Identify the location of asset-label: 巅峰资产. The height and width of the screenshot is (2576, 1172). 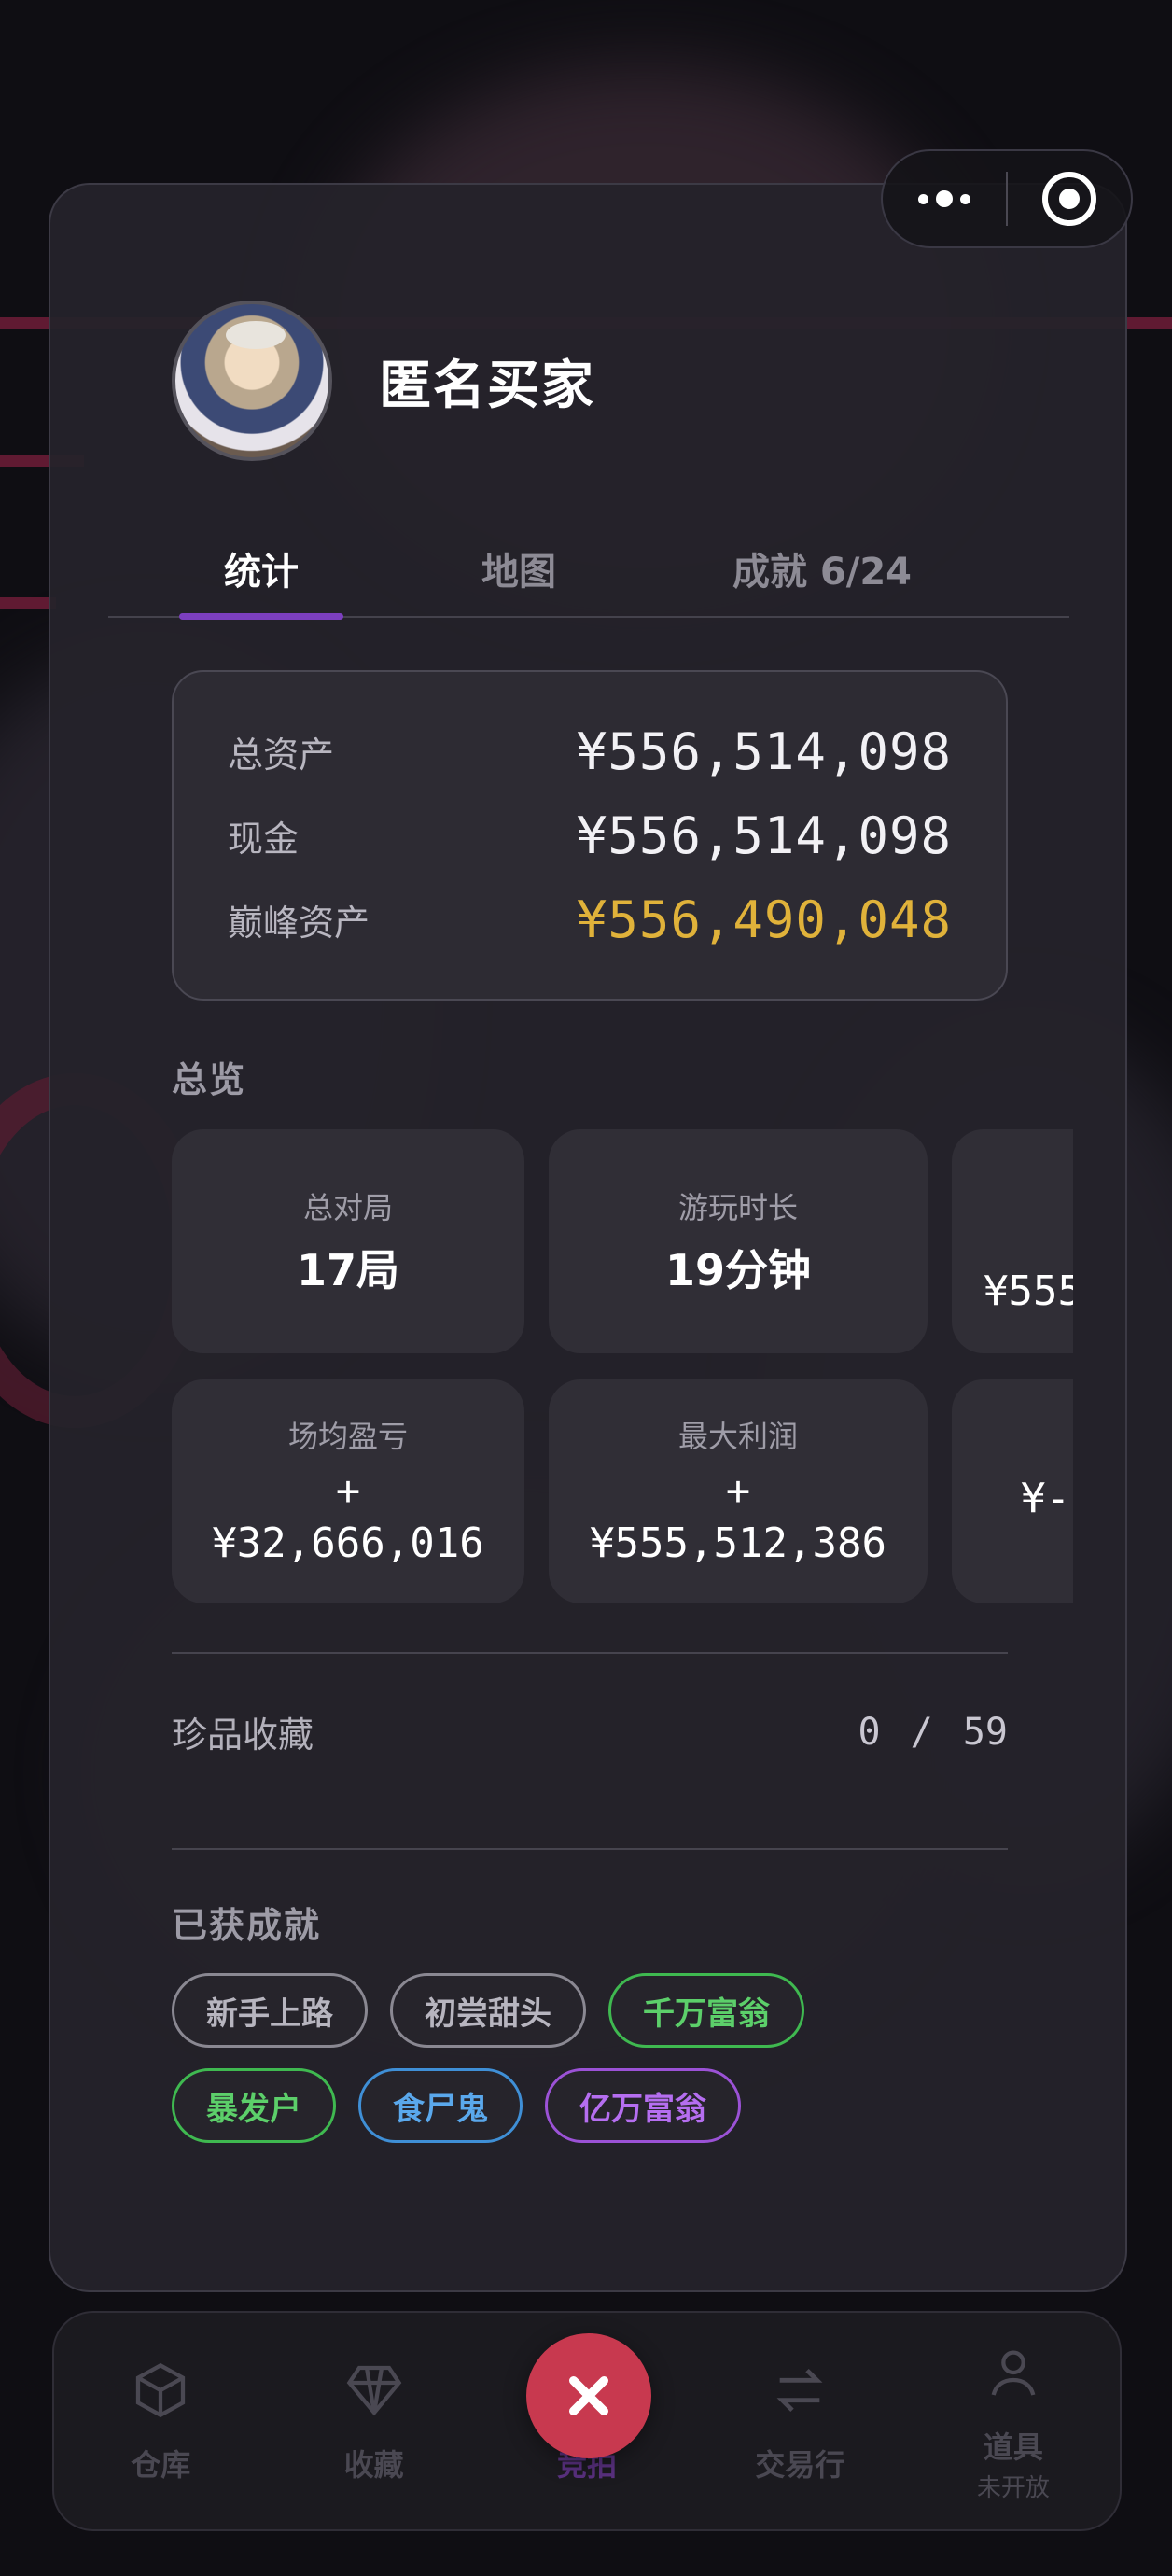
(299, 923).